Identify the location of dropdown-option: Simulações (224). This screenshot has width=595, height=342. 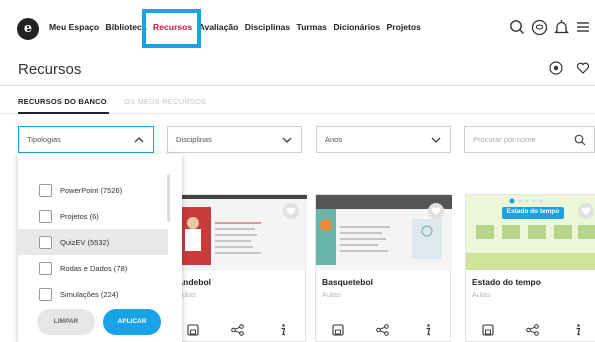
(93, 294).